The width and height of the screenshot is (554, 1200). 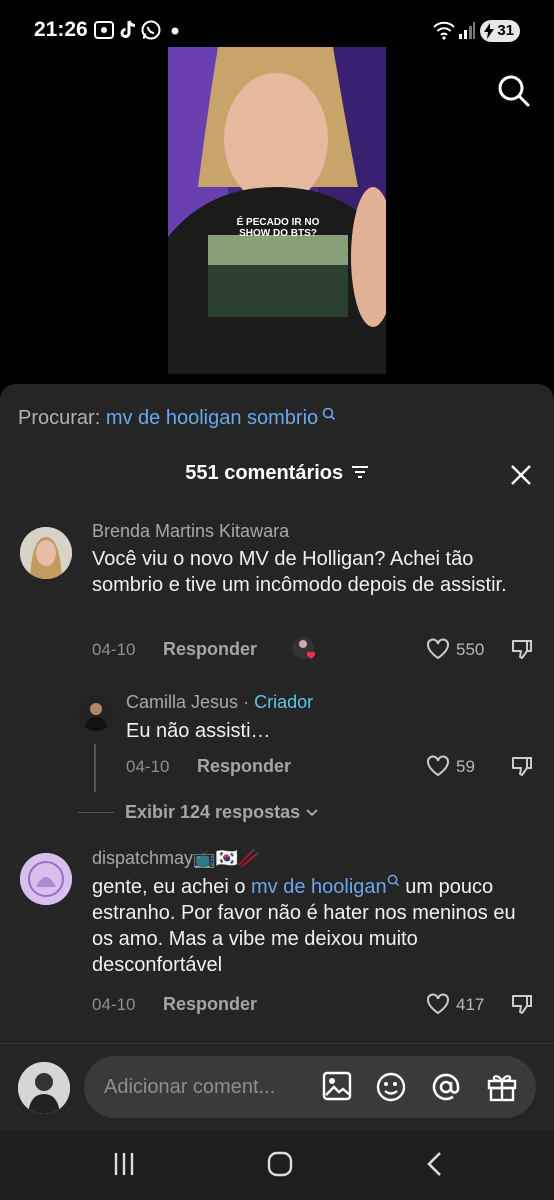 What do you see at coordinates (514, 91) in the screenshot?
I see `search-icon` at bounding box center [514, 91].